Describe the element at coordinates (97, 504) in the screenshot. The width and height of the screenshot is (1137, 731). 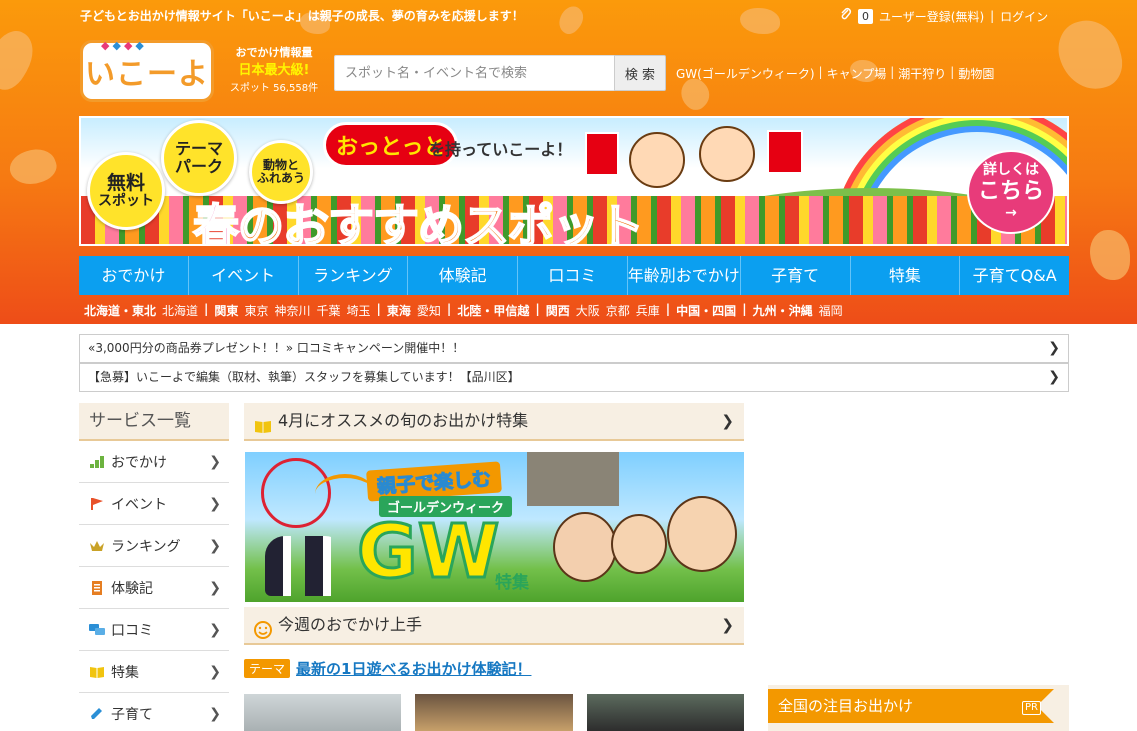
I see `flag-icon` at that location.